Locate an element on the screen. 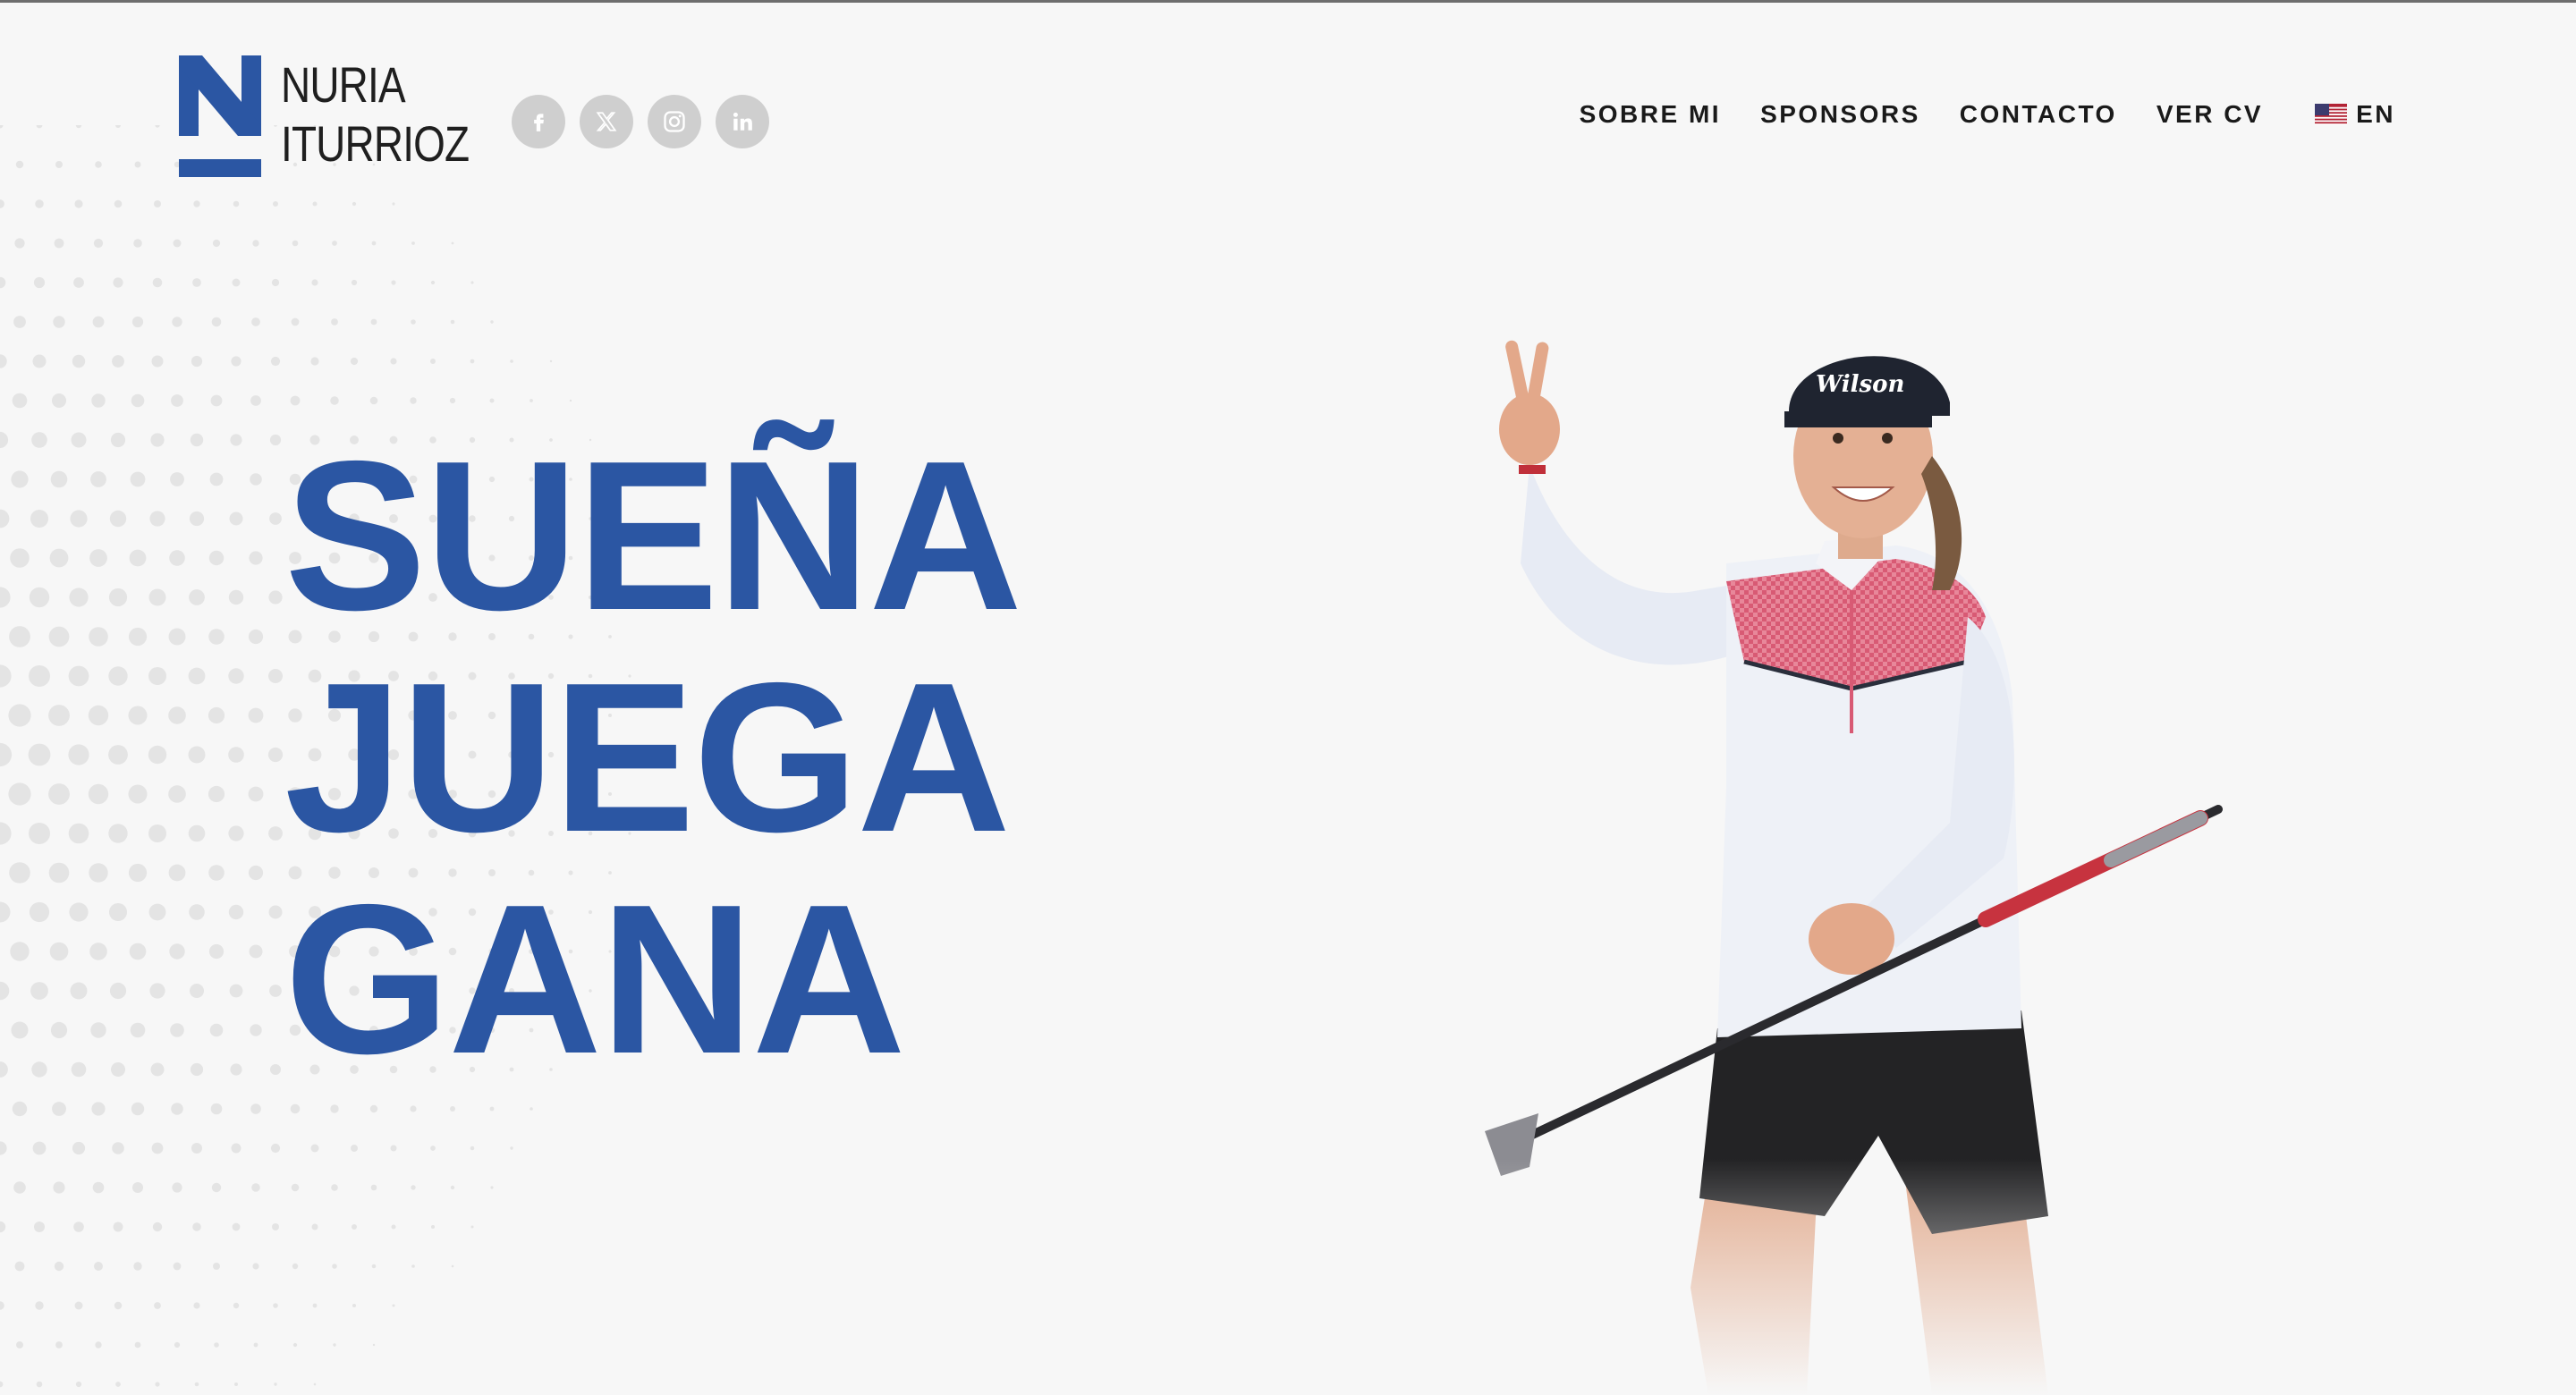 Image resolution: width=2576 pixels, height=1395 pixels. site-logo: NURIA ITURRIOZ is located at coordinates (344, 116).